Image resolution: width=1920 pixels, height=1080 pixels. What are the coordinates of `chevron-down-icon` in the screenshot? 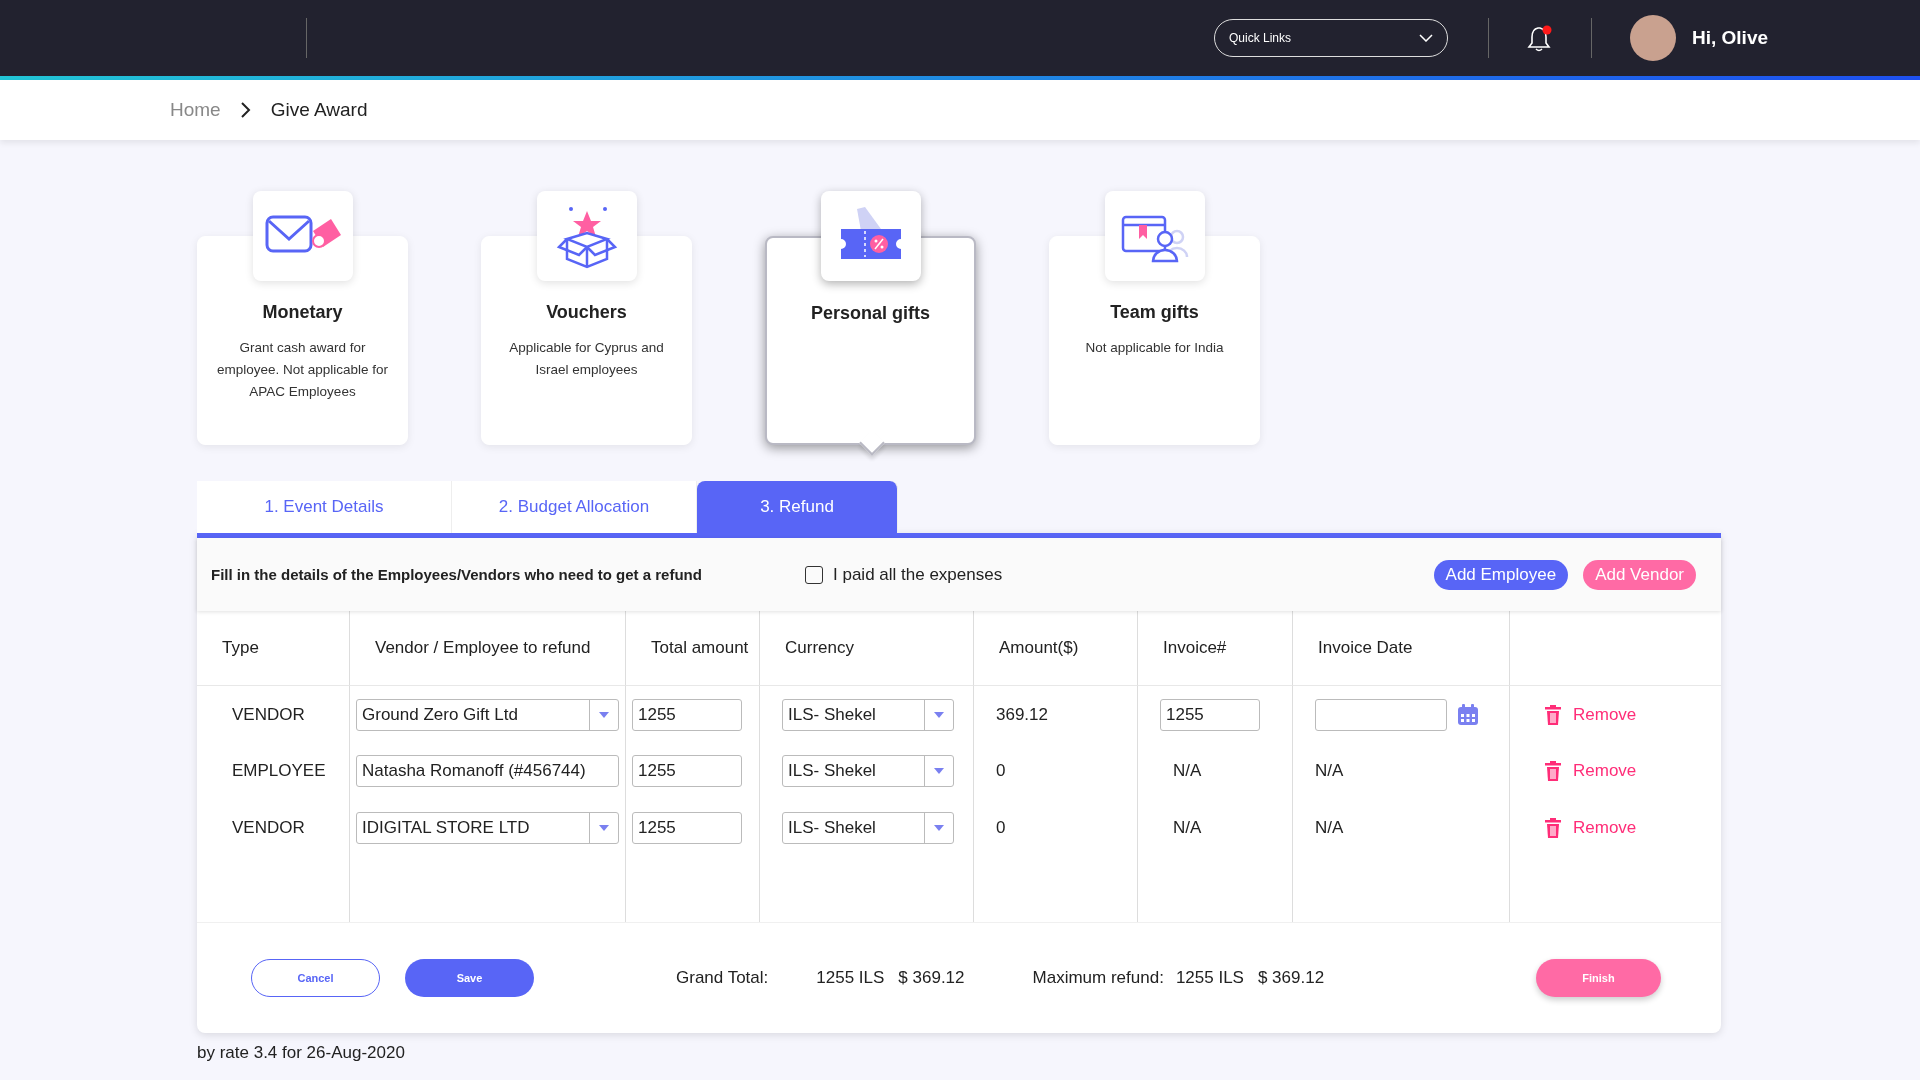 It's located at (1426, 38).